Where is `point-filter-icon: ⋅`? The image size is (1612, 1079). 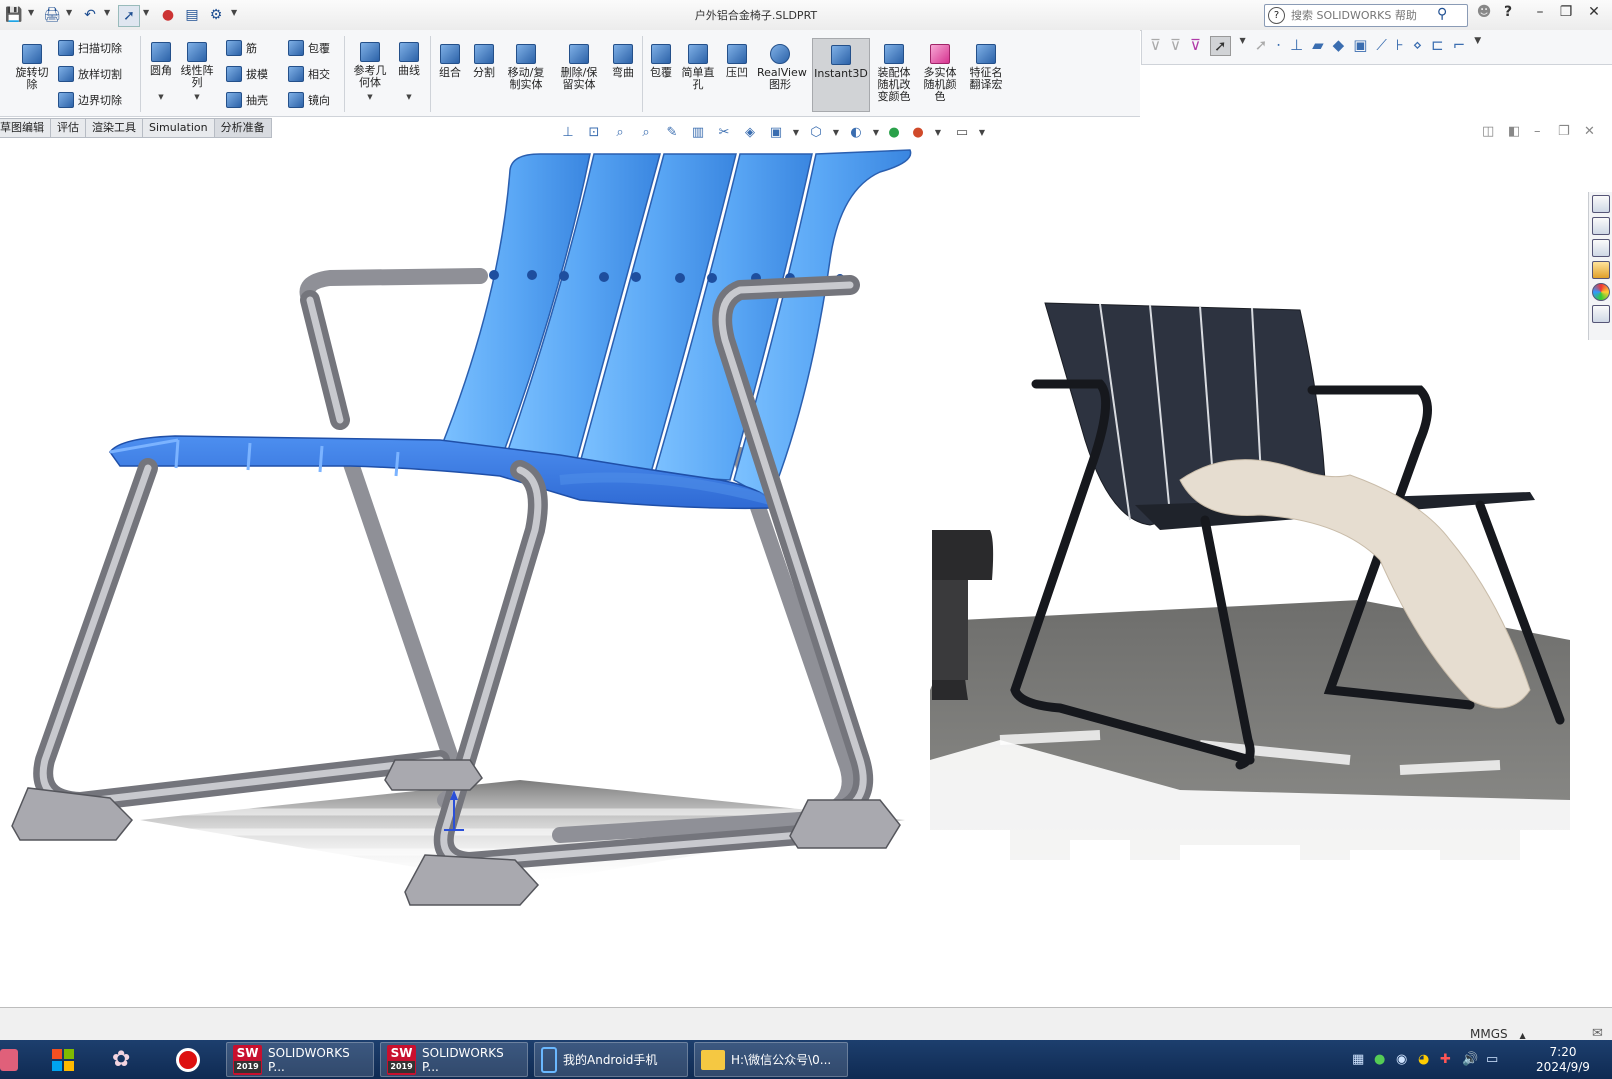
point-filter-icon: ⋅ is located at coordinates (1278, 46).